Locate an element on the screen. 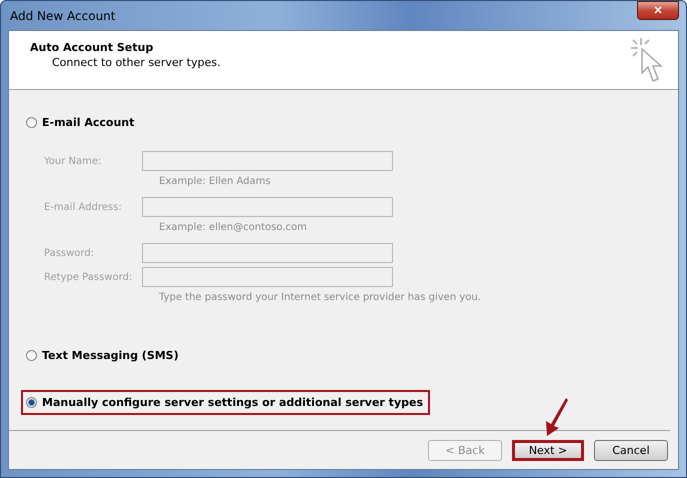 The width and height of the screenshot is (687, 478). hint-text: Example: ellen@contoso.com is located at coordinates (233, 227).